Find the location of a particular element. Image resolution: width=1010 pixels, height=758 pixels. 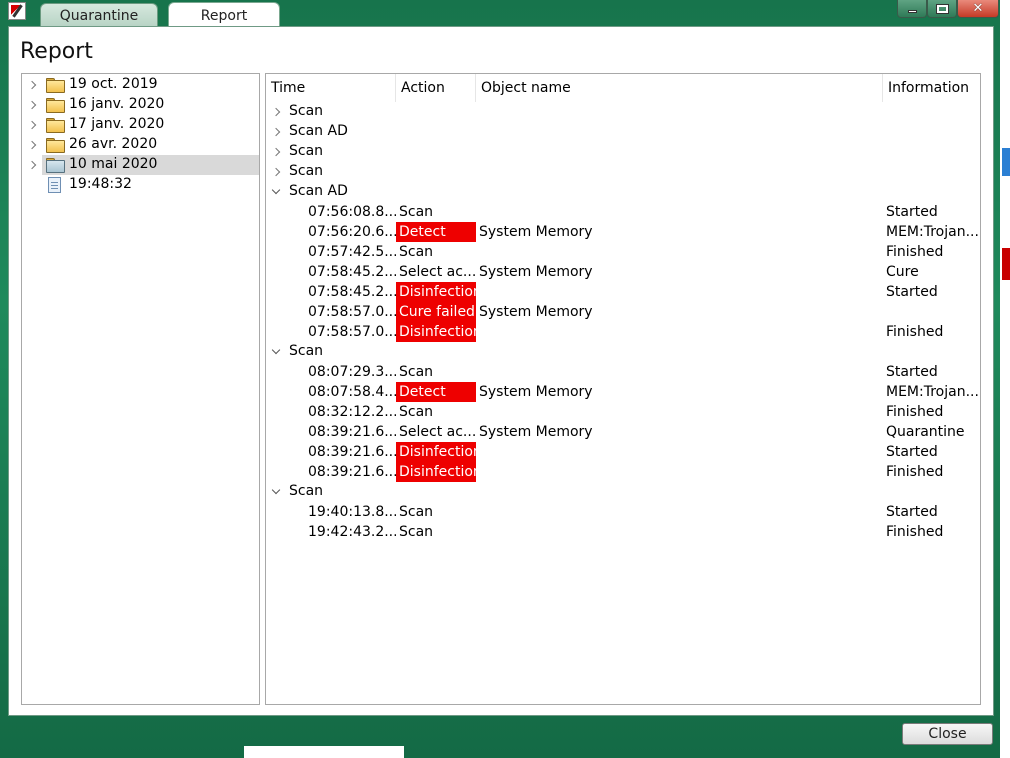

tree-item-date: 26 avr. 2020 is located at coordinates (140, 145).